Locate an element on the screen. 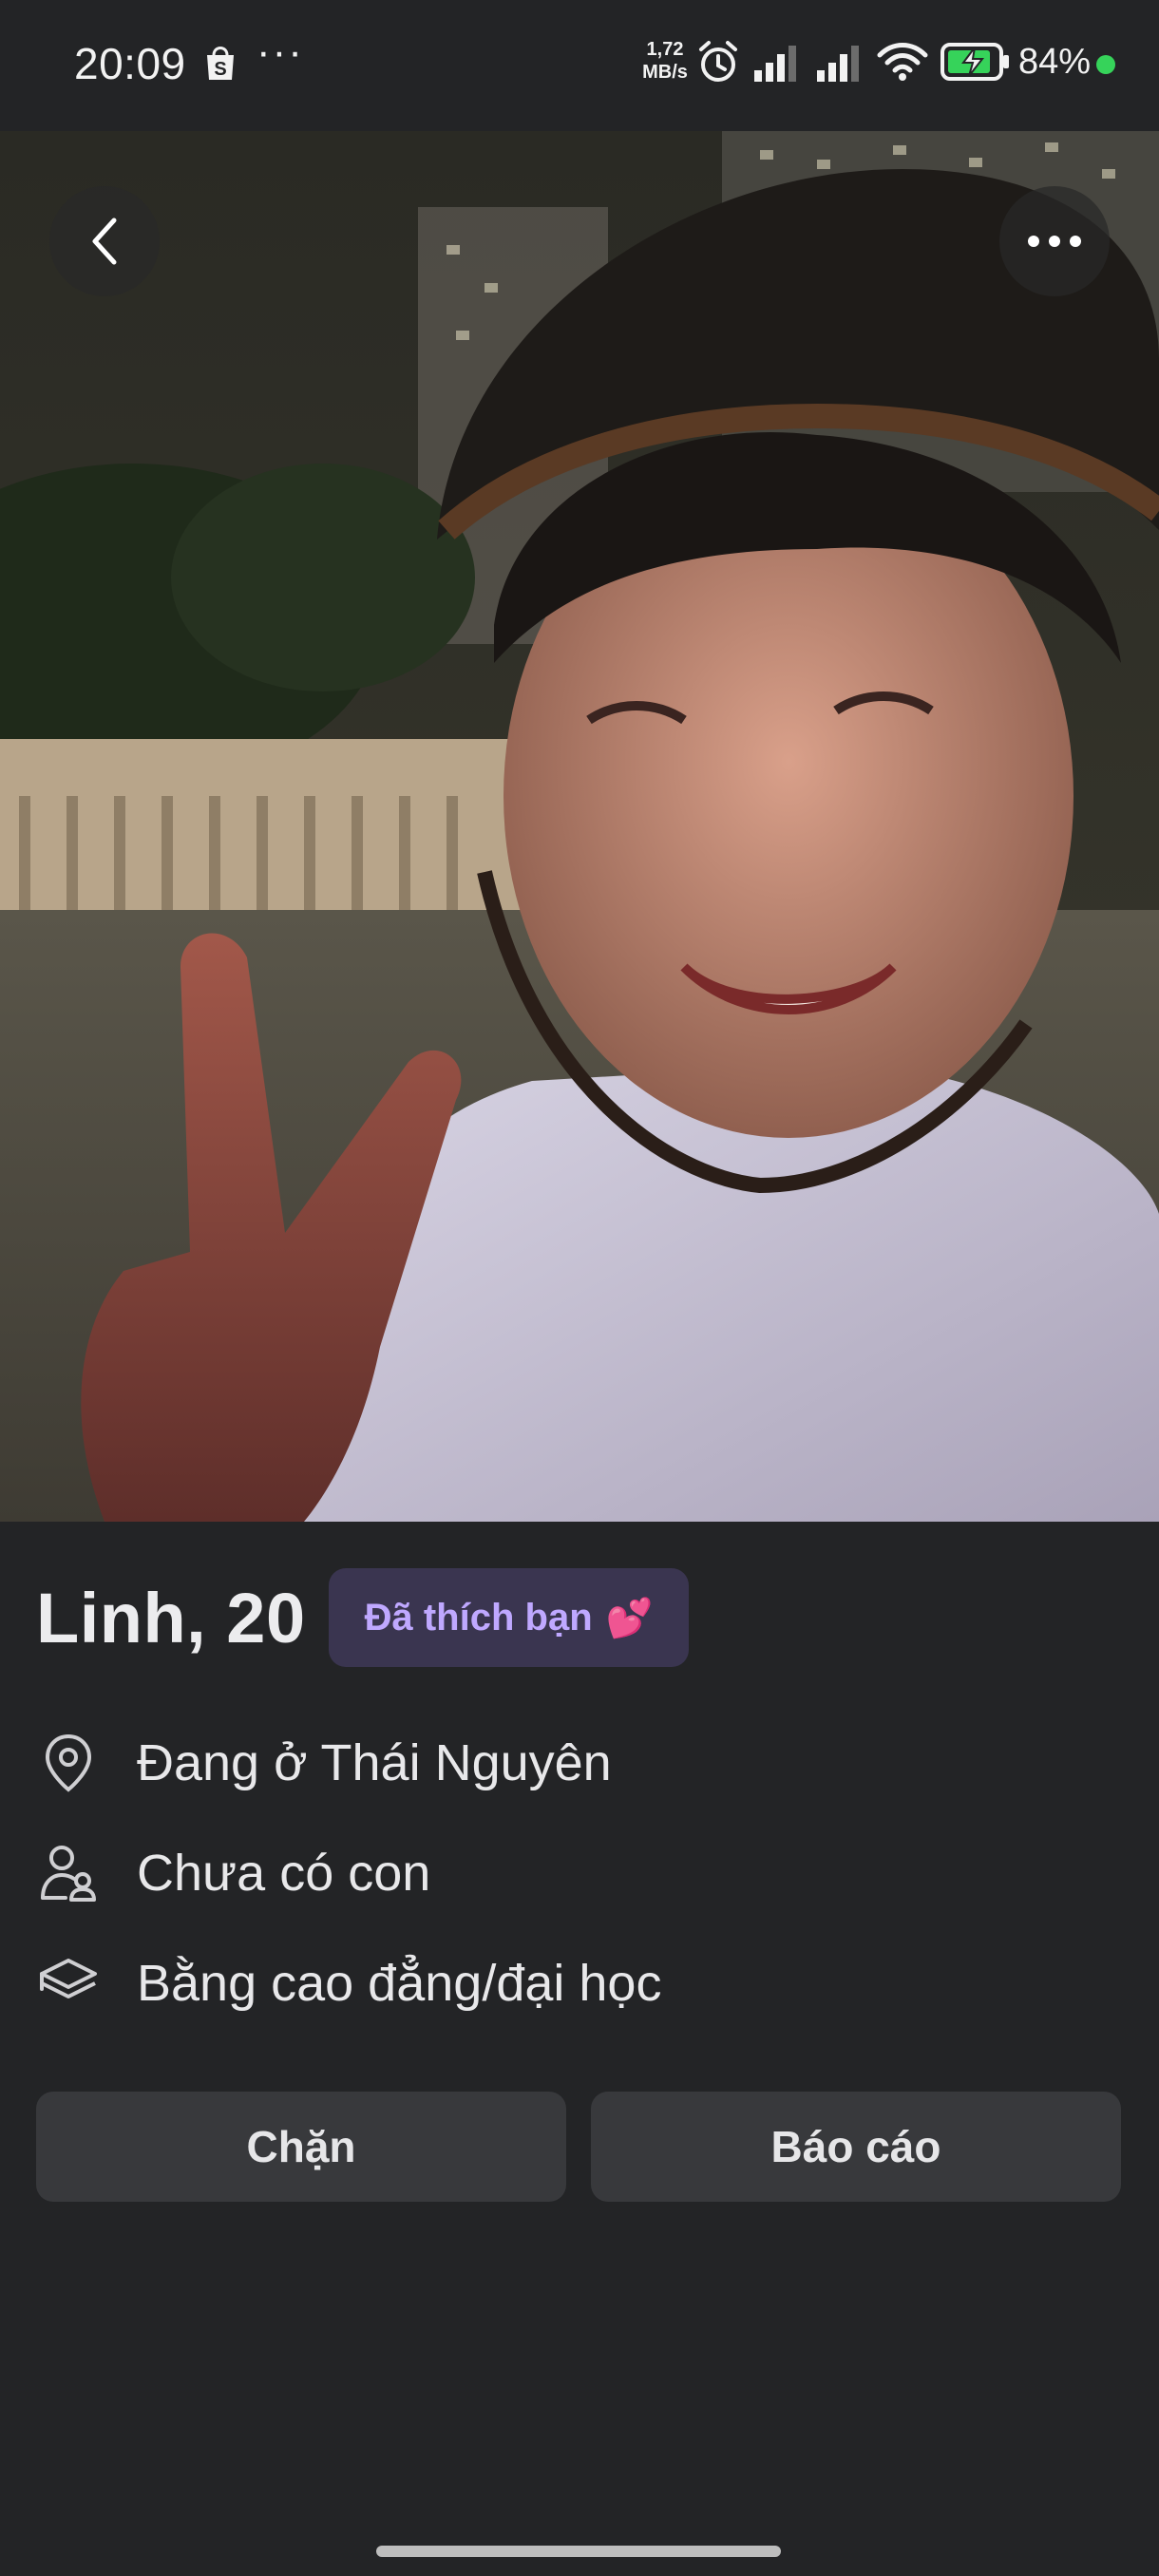 The height and width of the screenshot is (2576, 1159). graduation-cap-icon is located at coordinates (68, 1983).